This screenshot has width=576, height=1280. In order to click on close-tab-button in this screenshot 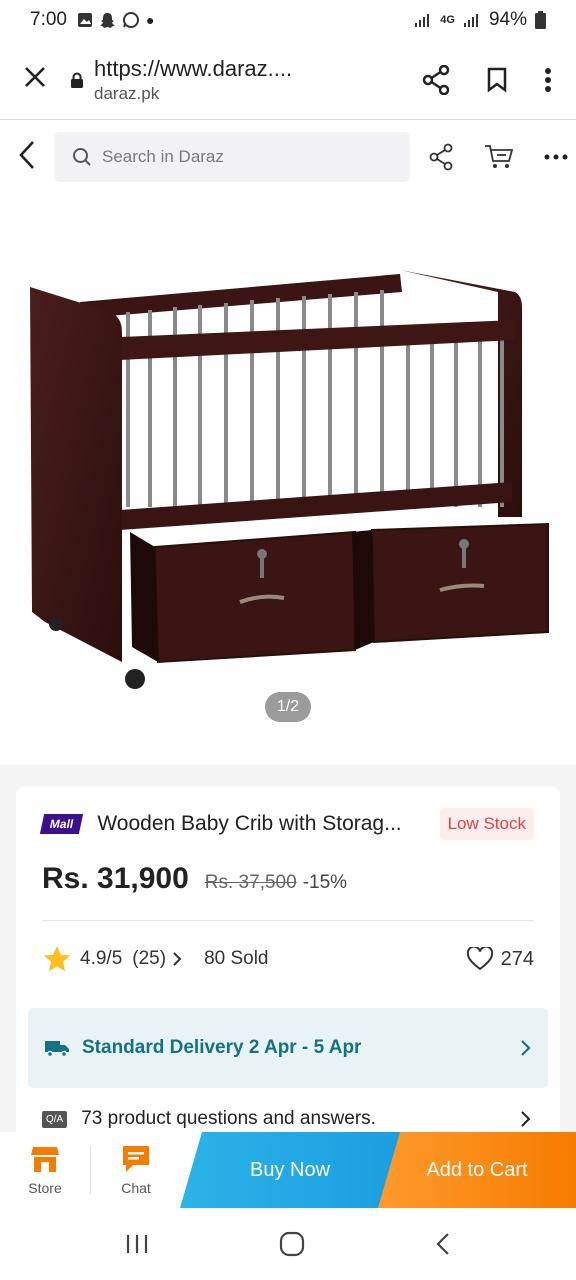, I will do `click(35, 80)`.